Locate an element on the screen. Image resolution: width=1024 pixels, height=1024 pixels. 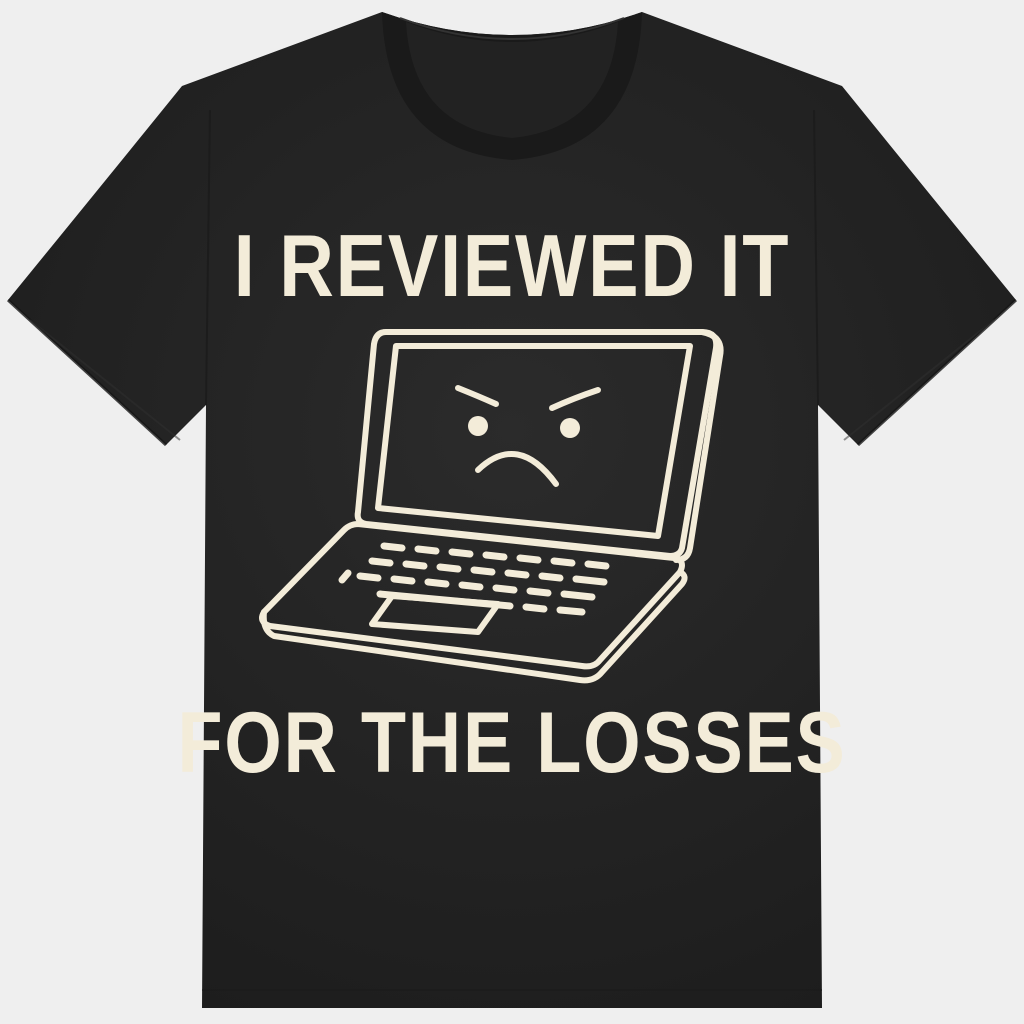
eye-left is located at coordinates (478, 426).